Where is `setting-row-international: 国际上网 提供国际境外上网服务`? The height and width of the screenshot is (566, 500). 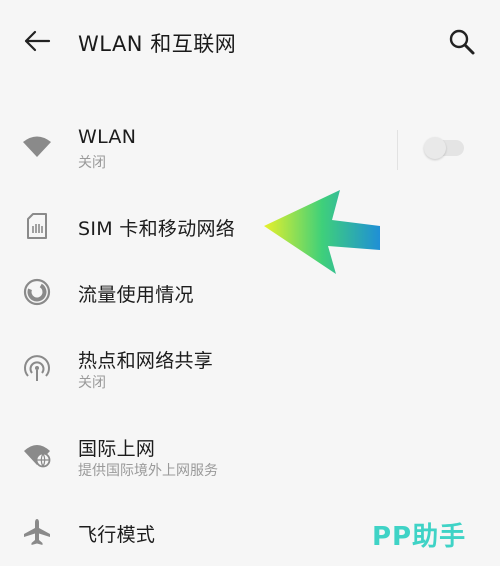
setting-row-international: 国际上网 提供国际境外上网服务 is located at coordinates (250, 456).